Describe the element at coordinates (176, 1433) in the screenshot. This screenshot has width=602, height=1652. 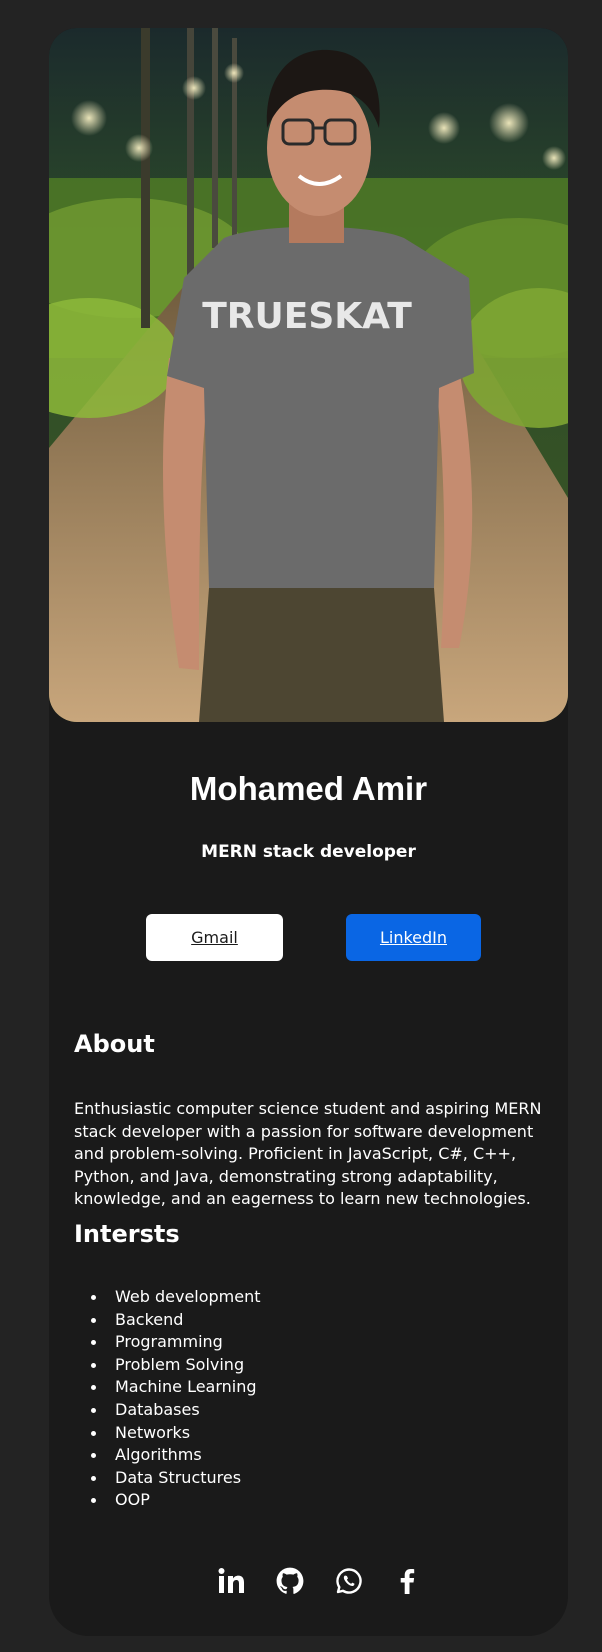
I see `interest-item: Networks` at that location.